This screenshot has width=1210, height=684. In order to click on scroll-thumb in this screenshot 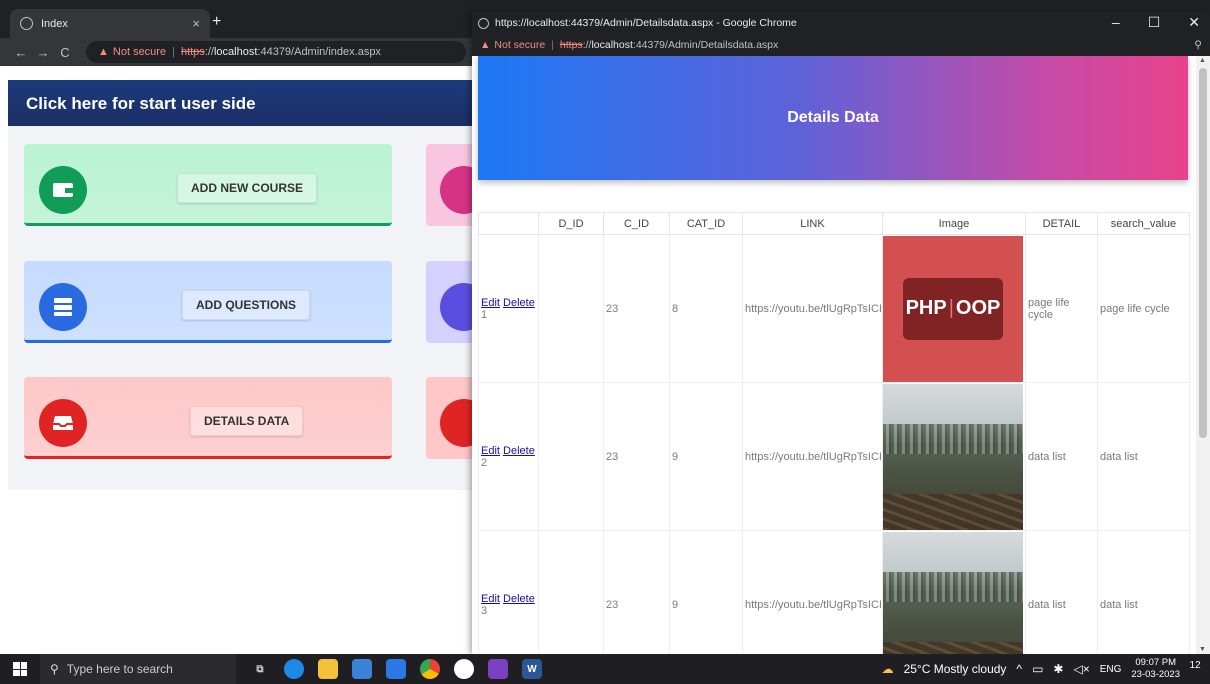, I will do `click(1203, 253)`.